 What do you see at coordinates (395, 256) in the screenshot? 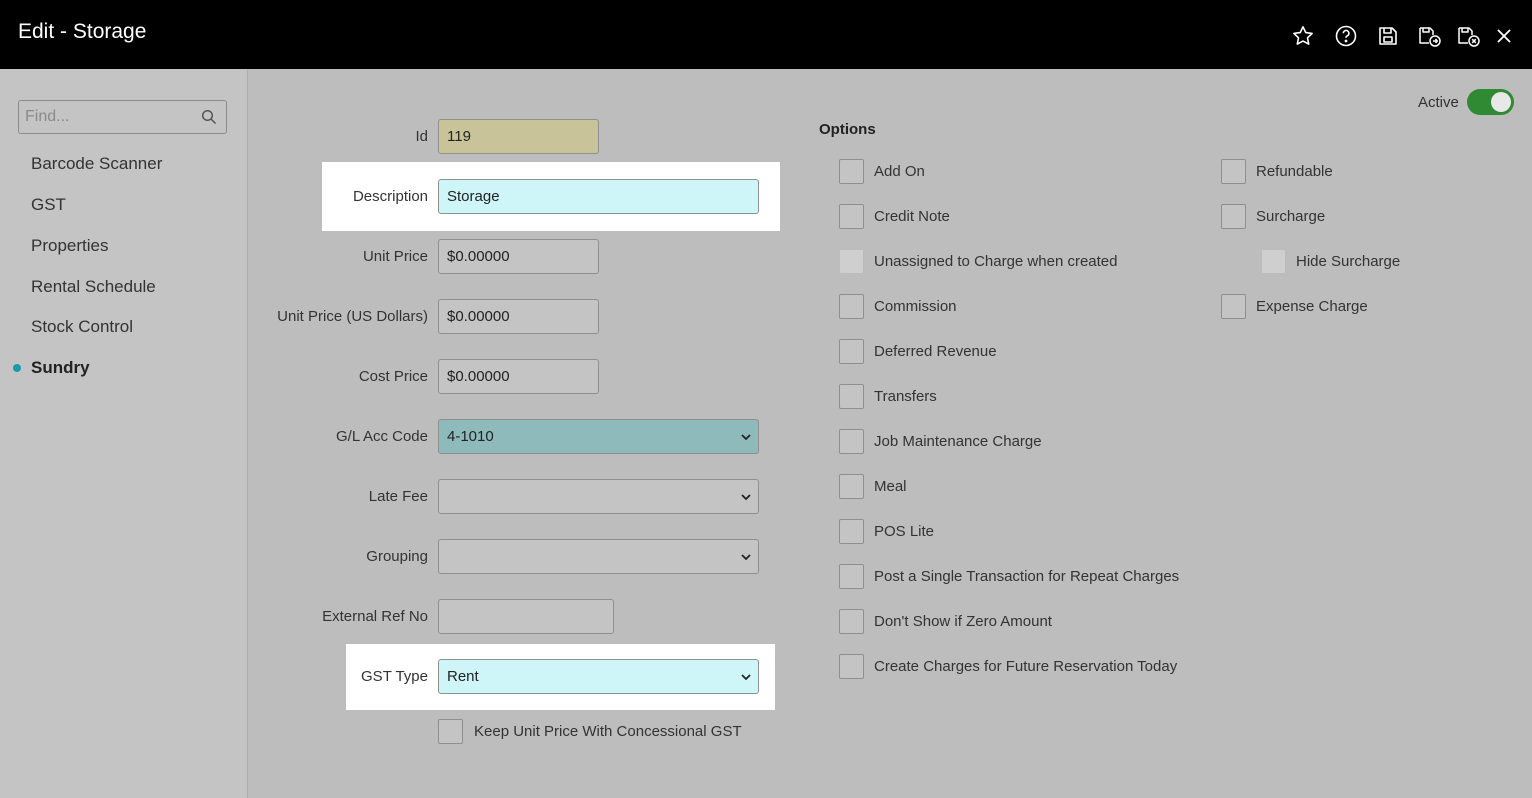
I see `unit-price-label: Unit Price` at bounding box center [395, 256].